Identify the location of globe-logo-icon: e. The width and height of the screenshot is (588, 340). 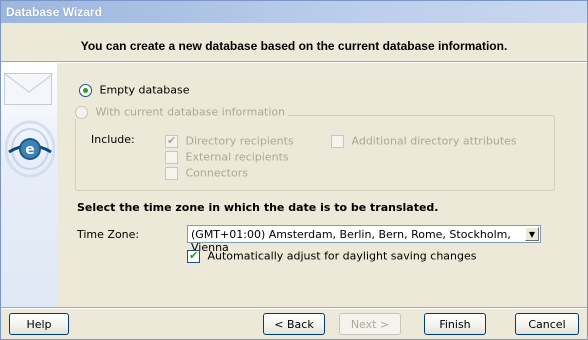
(30, 149).